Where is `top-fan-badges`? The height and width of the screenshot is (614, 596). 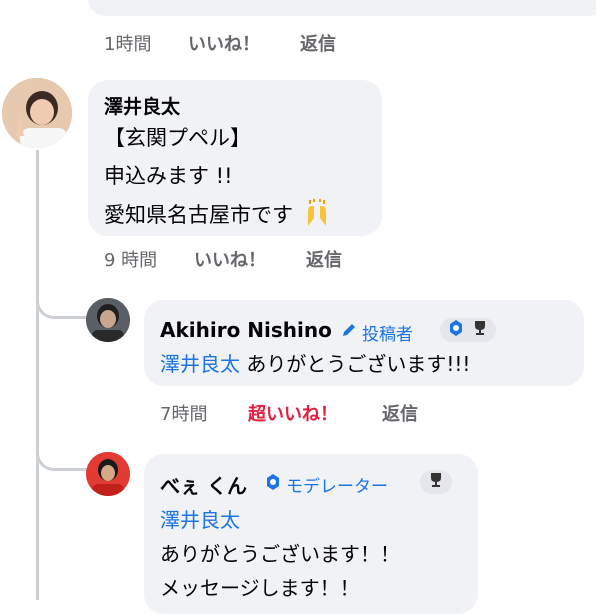 top-fan-badges is located at coordinates (468, 330).